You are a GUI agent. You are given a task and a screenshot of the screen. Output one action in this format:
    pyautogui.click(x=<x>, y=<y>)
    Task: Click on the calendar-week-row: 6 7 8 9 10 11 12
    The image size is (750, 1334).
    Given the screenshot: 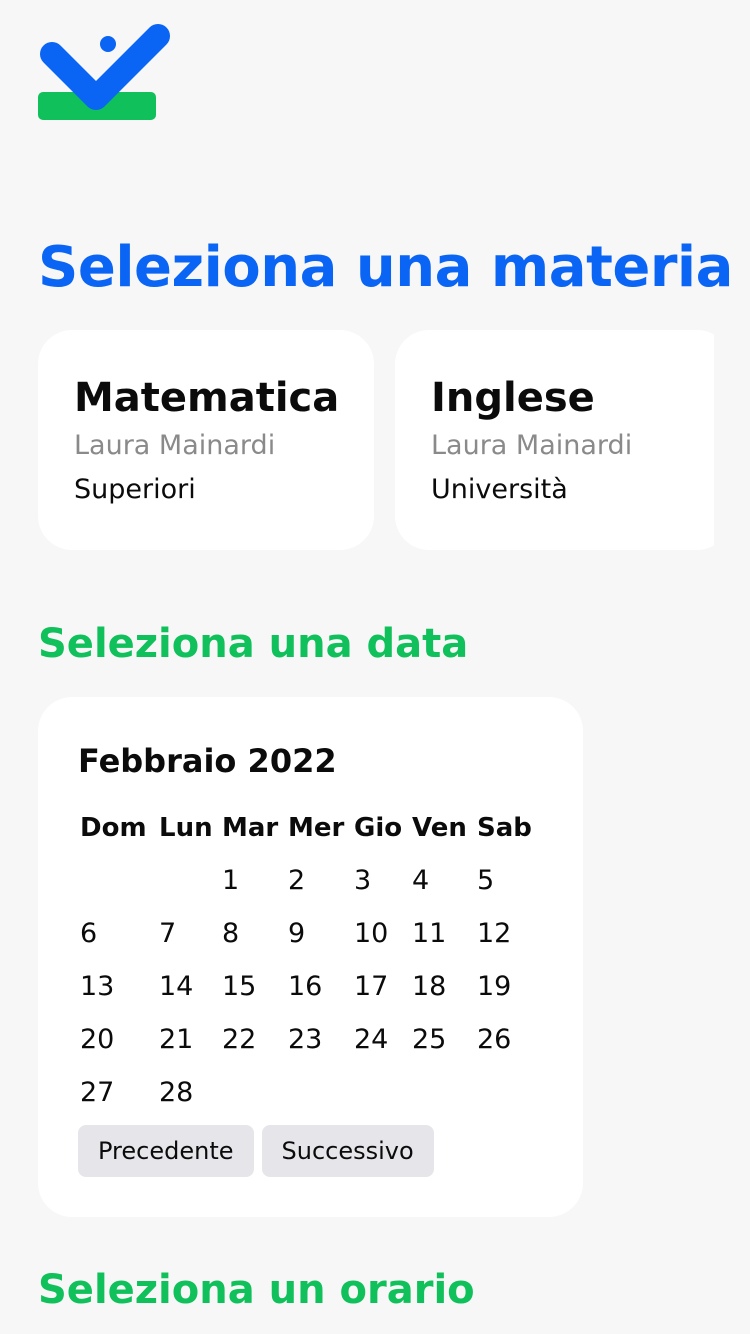 What is the action you would take?
    pyautogui.click(x=308, y=933)
    